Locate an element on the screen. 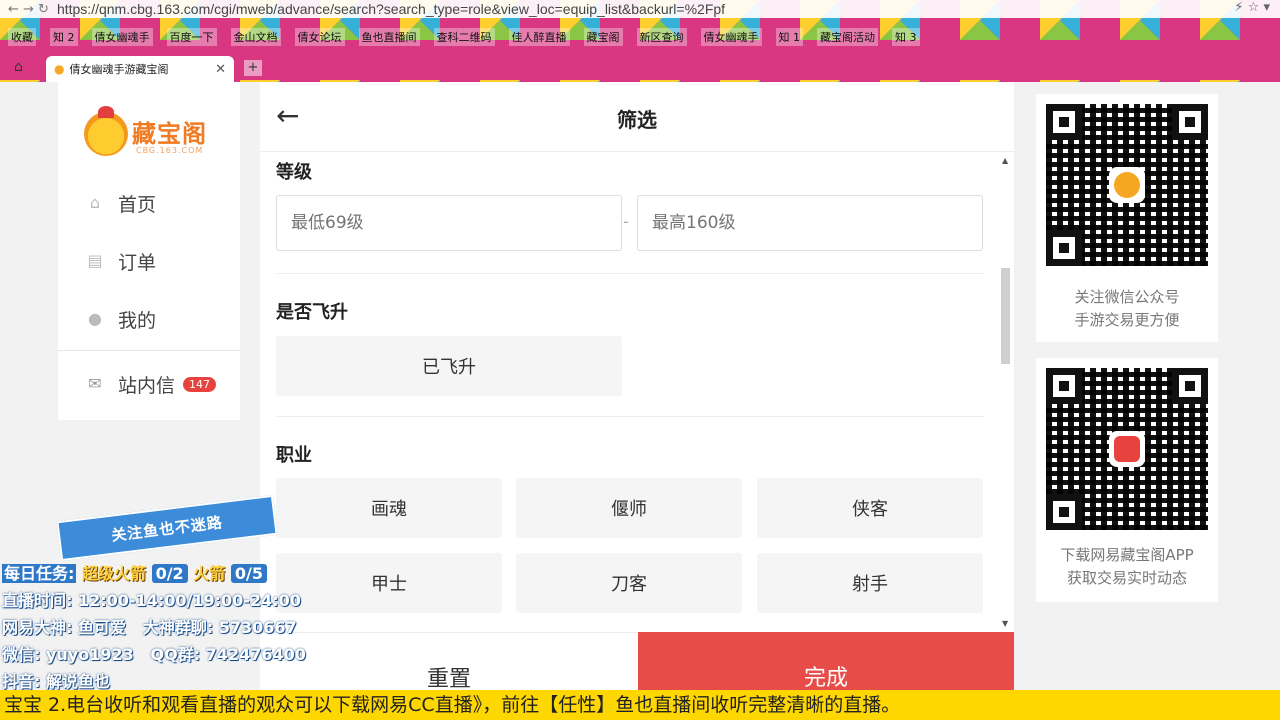 This screenshot has width=1280, height=720. logo: 藏宝阁 CBG.163.COM is located at coordinates (154, 134).